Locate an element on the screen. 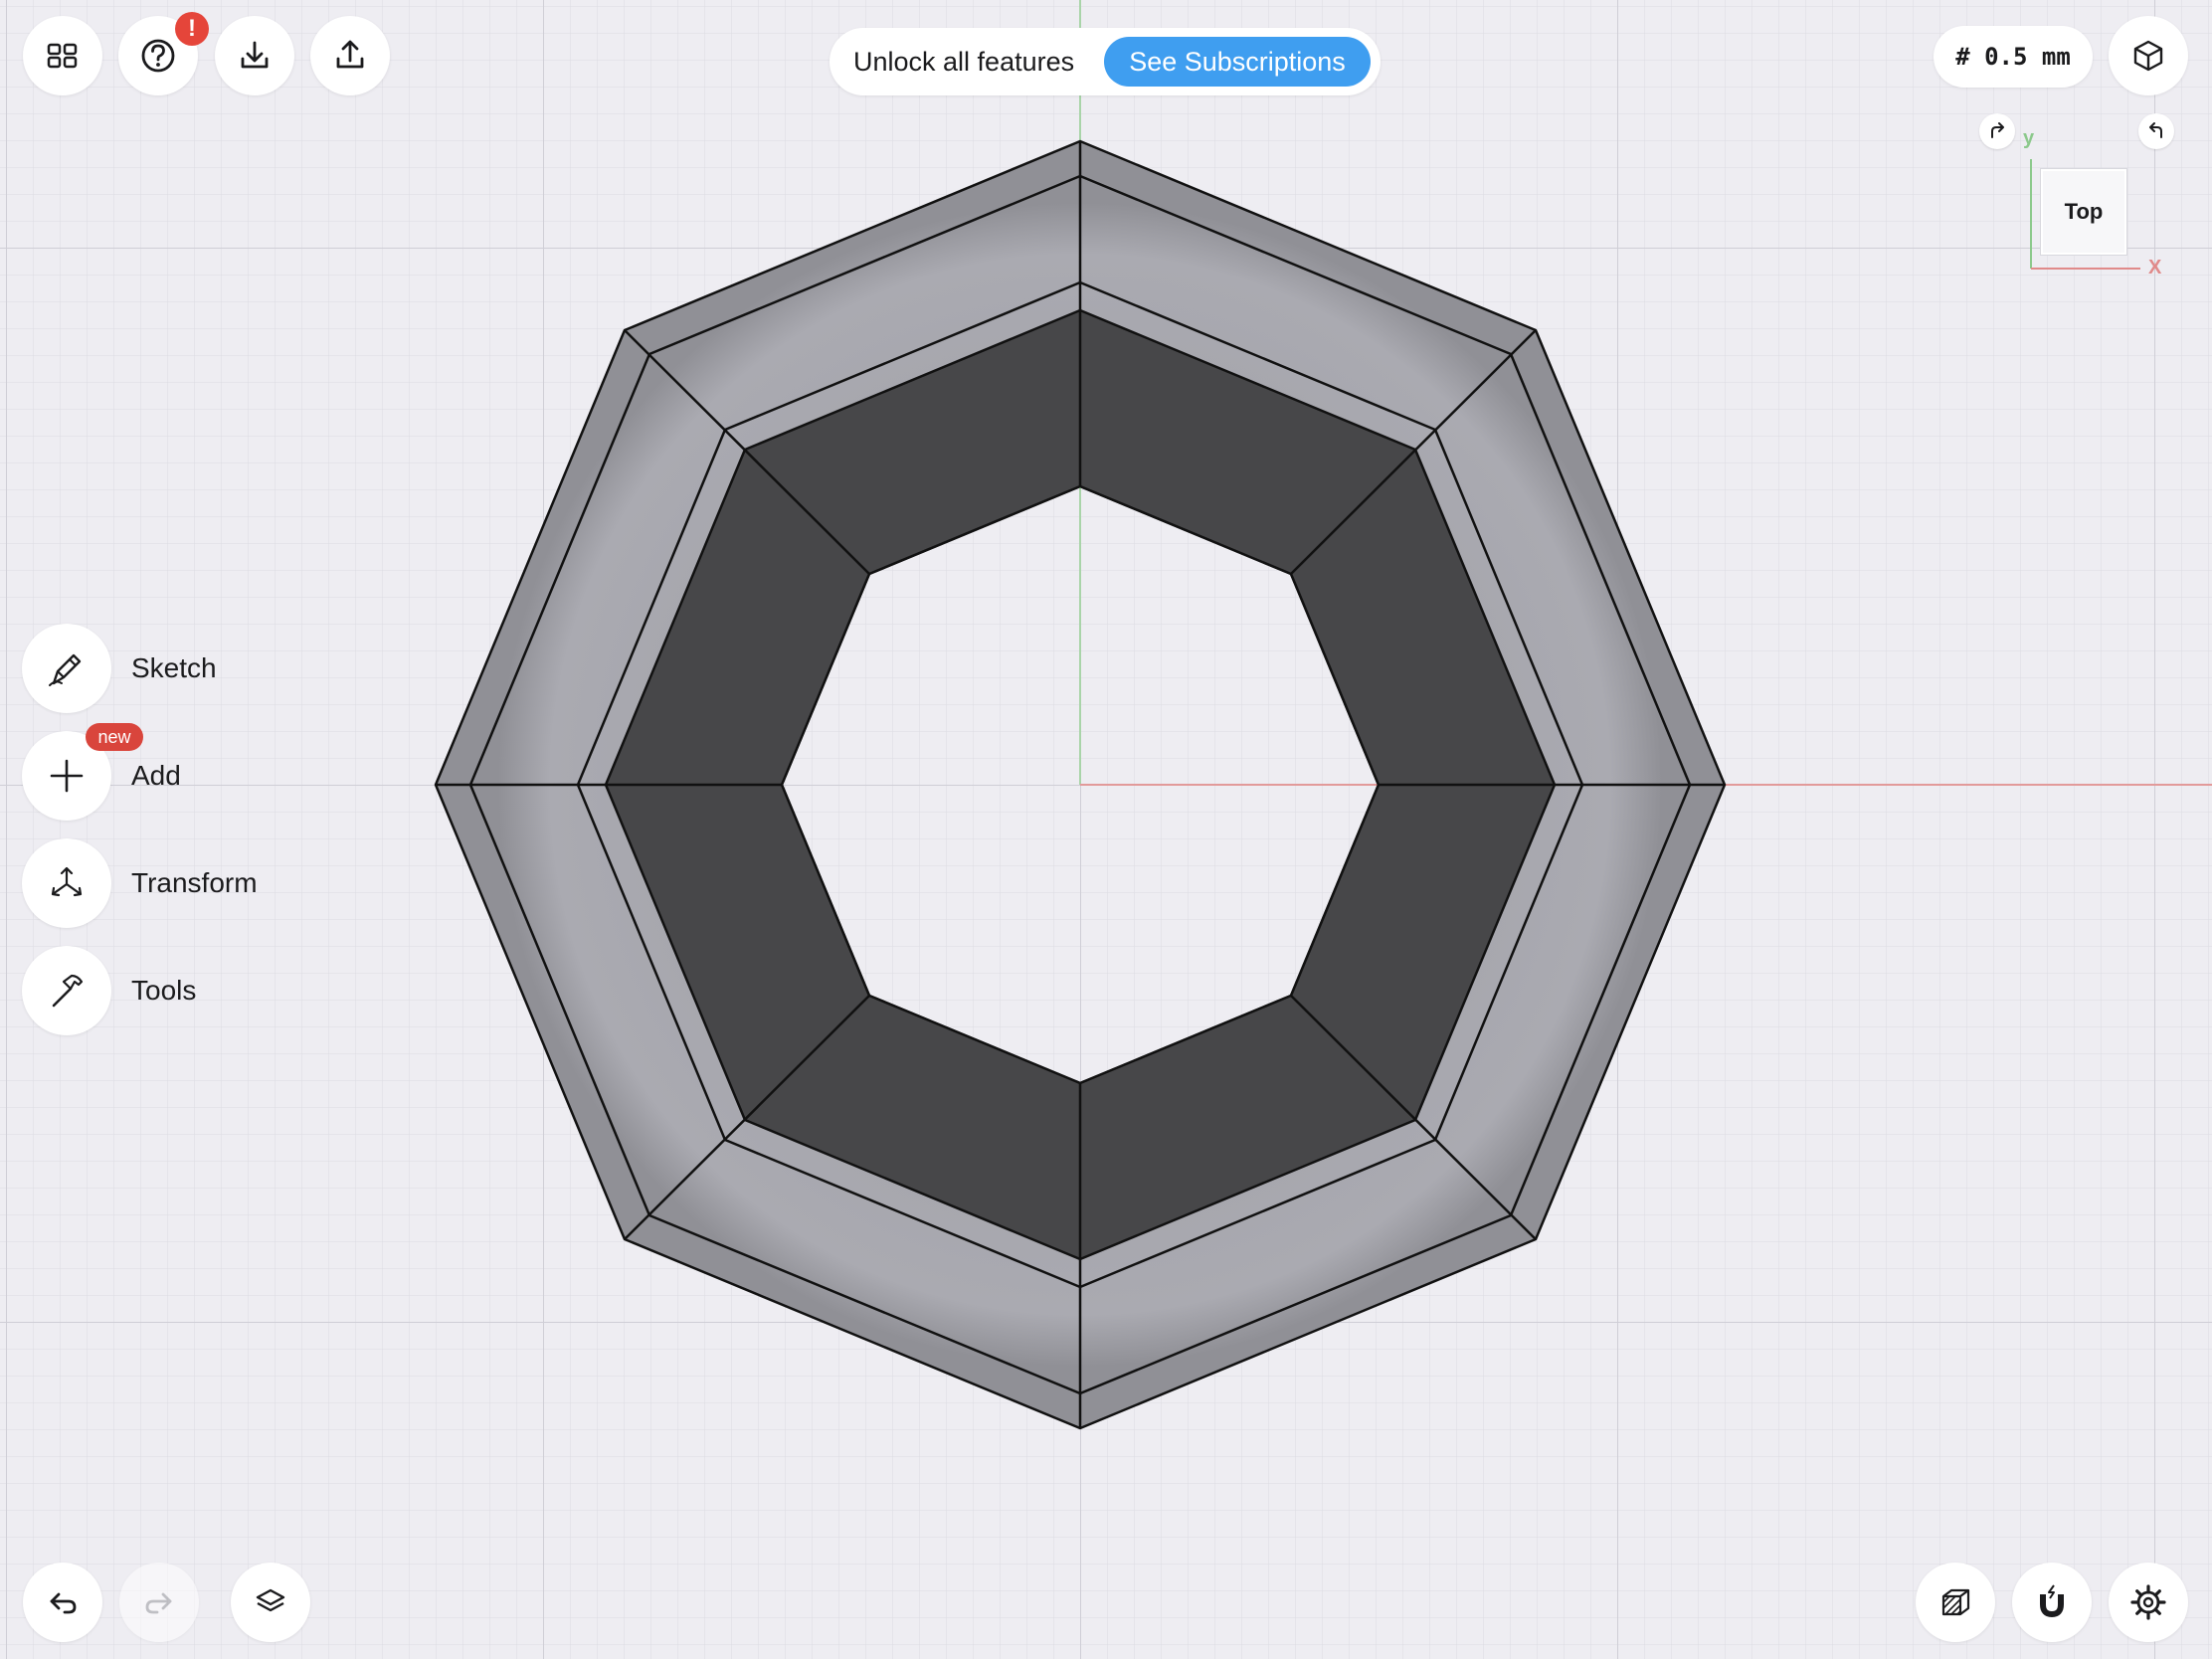 This screenshot has width=2212, height=1659. share-icon is located at coordinates (350, 54).